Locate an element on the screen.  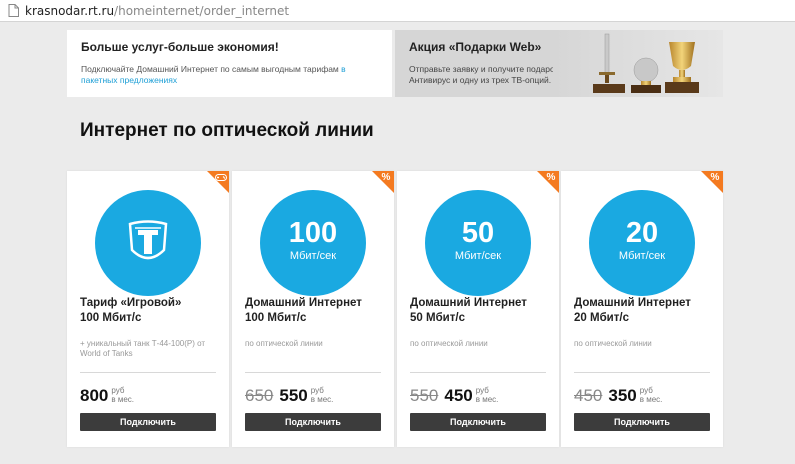
old-price: 650 is located at coordinates (259, 395).